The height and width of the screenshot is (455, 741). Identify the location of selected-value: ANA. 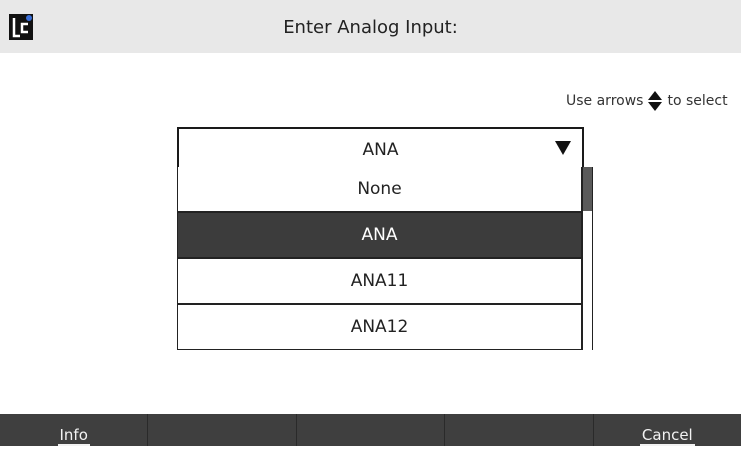
(380, 150).